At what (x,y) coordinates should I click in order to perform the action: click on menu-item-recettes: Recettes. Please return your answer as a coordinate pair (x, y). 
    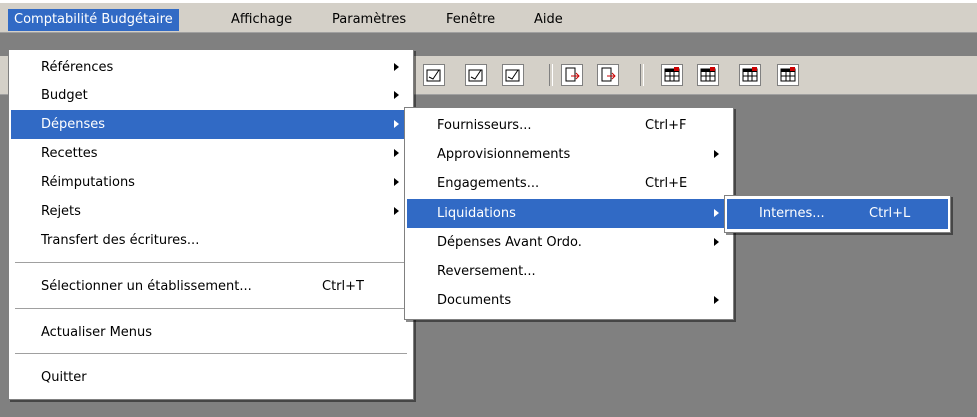
    Looking at the image, I should click on (211, 153).